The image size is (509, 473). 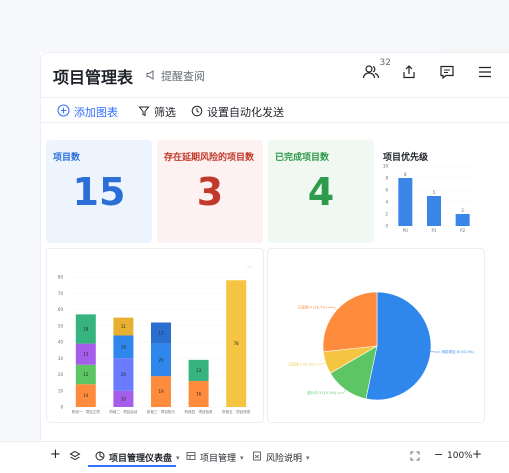 I want to click on x-tick-label: 阶段一 · 项目立项, so click(x=86, y=411).